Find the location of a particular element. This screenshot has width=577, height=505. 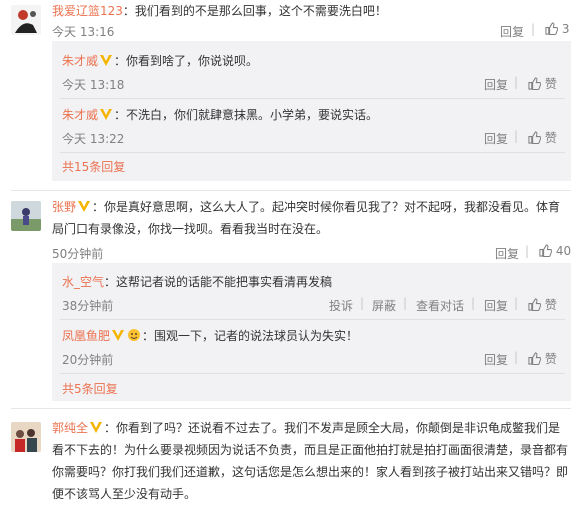

reply-text: ：不洗白，你们就肆意抹黑。小学弟，要说实话。 is located at coordinates (246, 115).